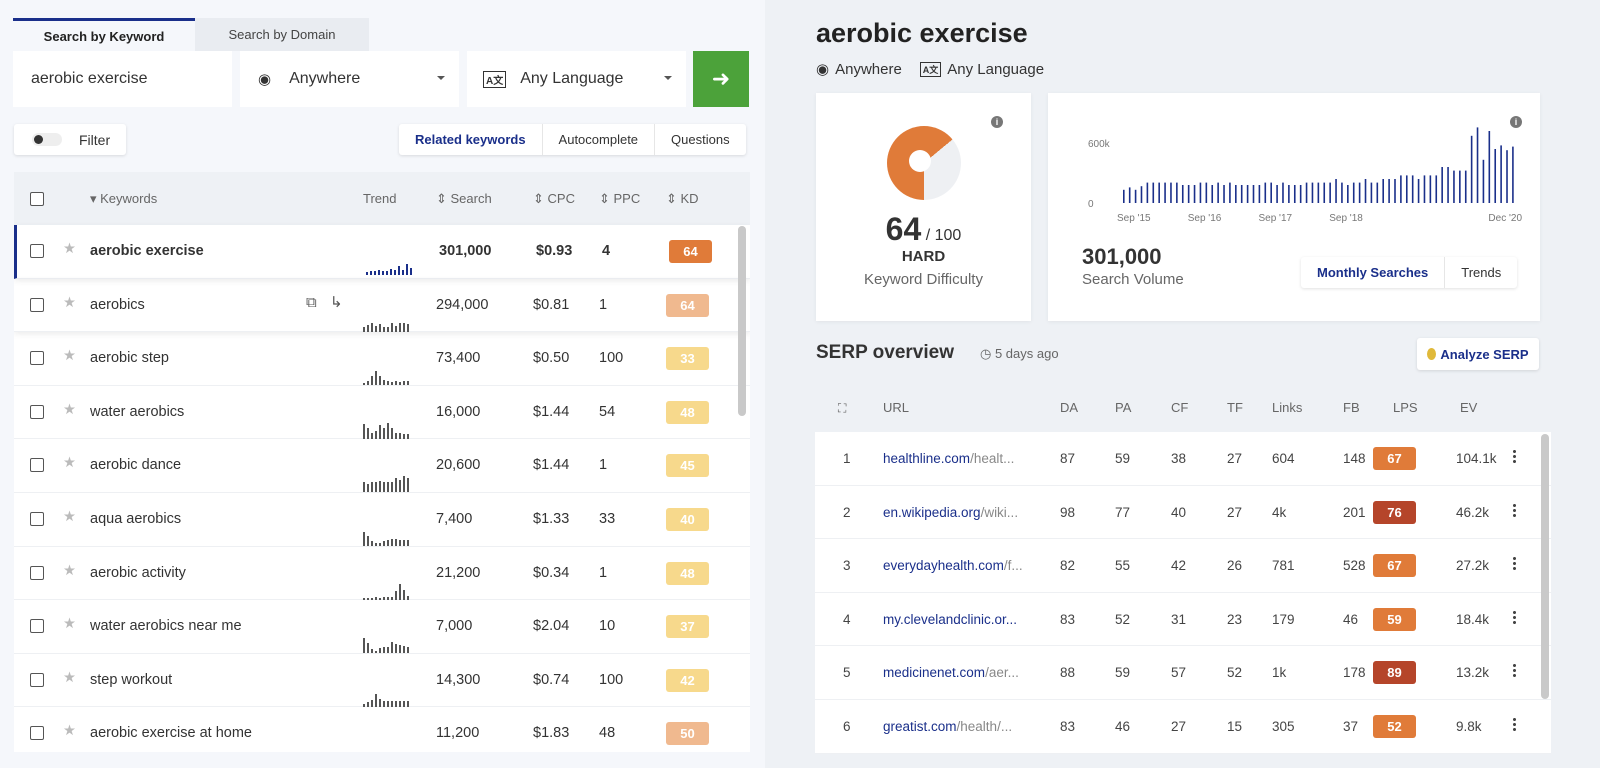 The image size is (1600, 768). Describe the element at coordinates (147, 251) in the screenshot. I see `keyword-text: aerobic exercise` at that location.